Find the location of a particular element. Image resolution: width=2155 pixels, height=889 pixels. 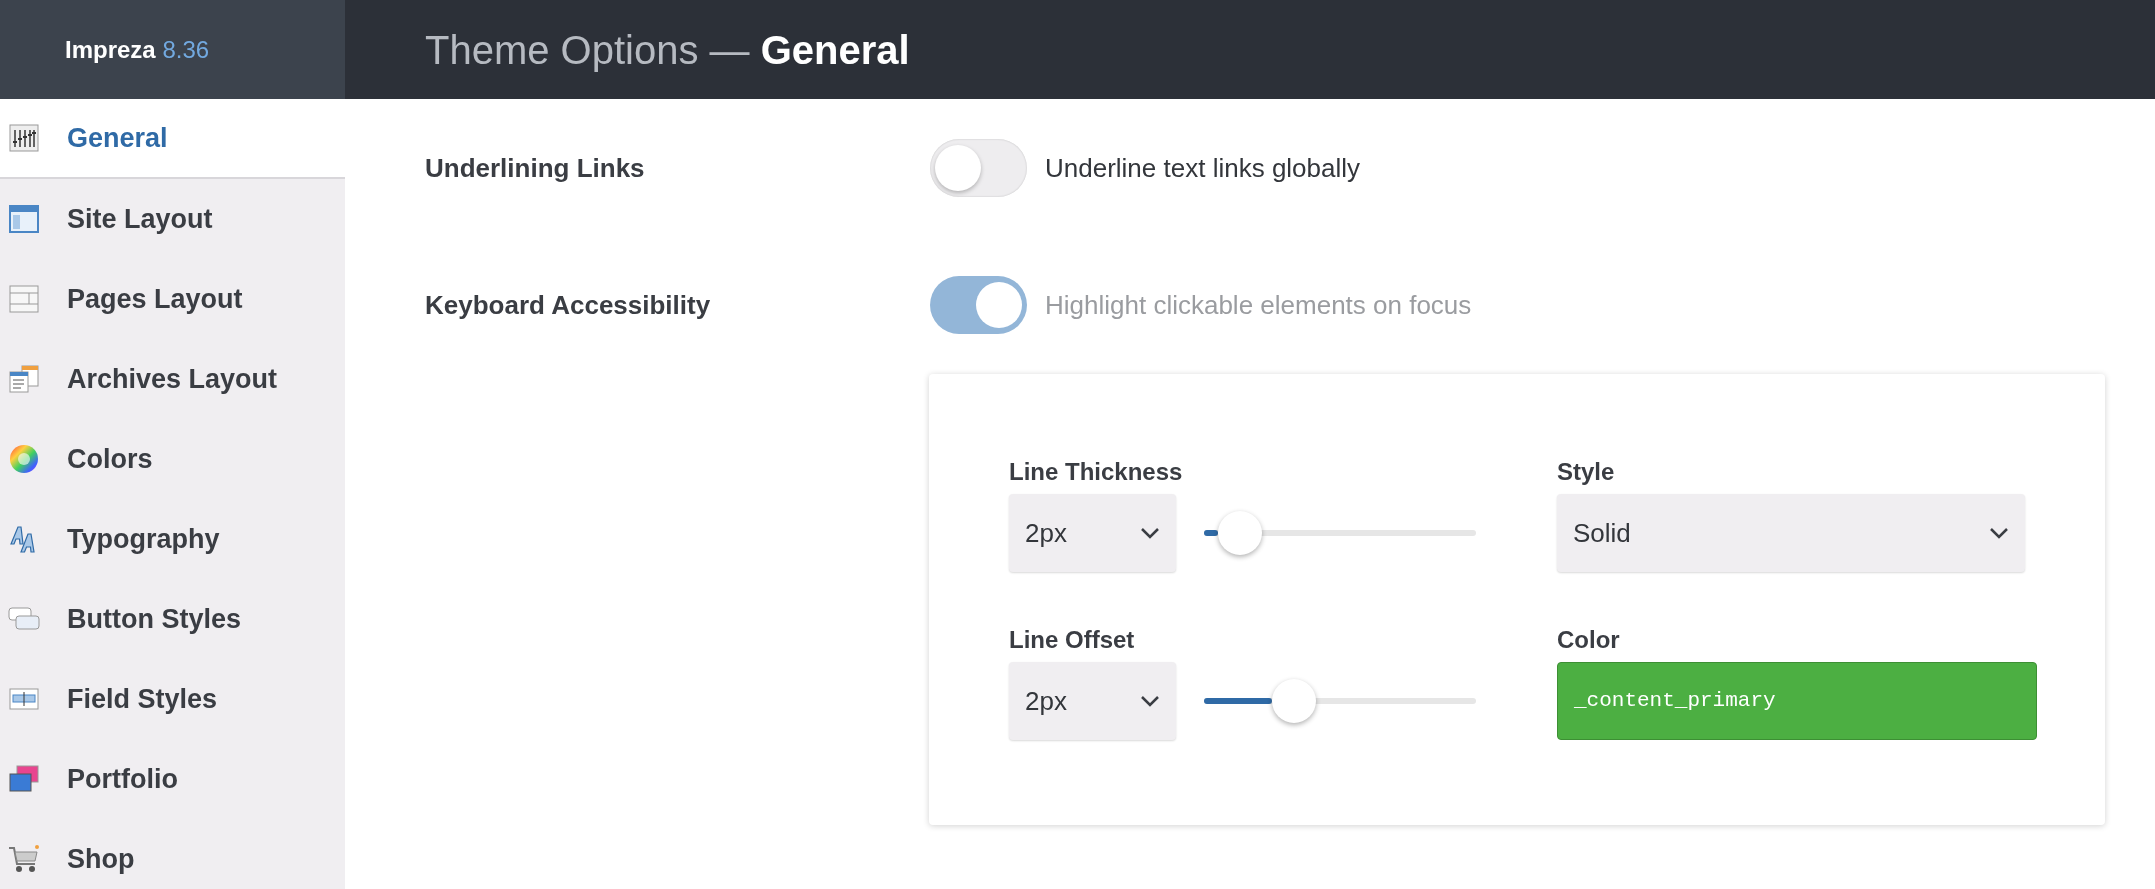

option-label: Keyboard Accessibility is located at coordinates (568, 305).